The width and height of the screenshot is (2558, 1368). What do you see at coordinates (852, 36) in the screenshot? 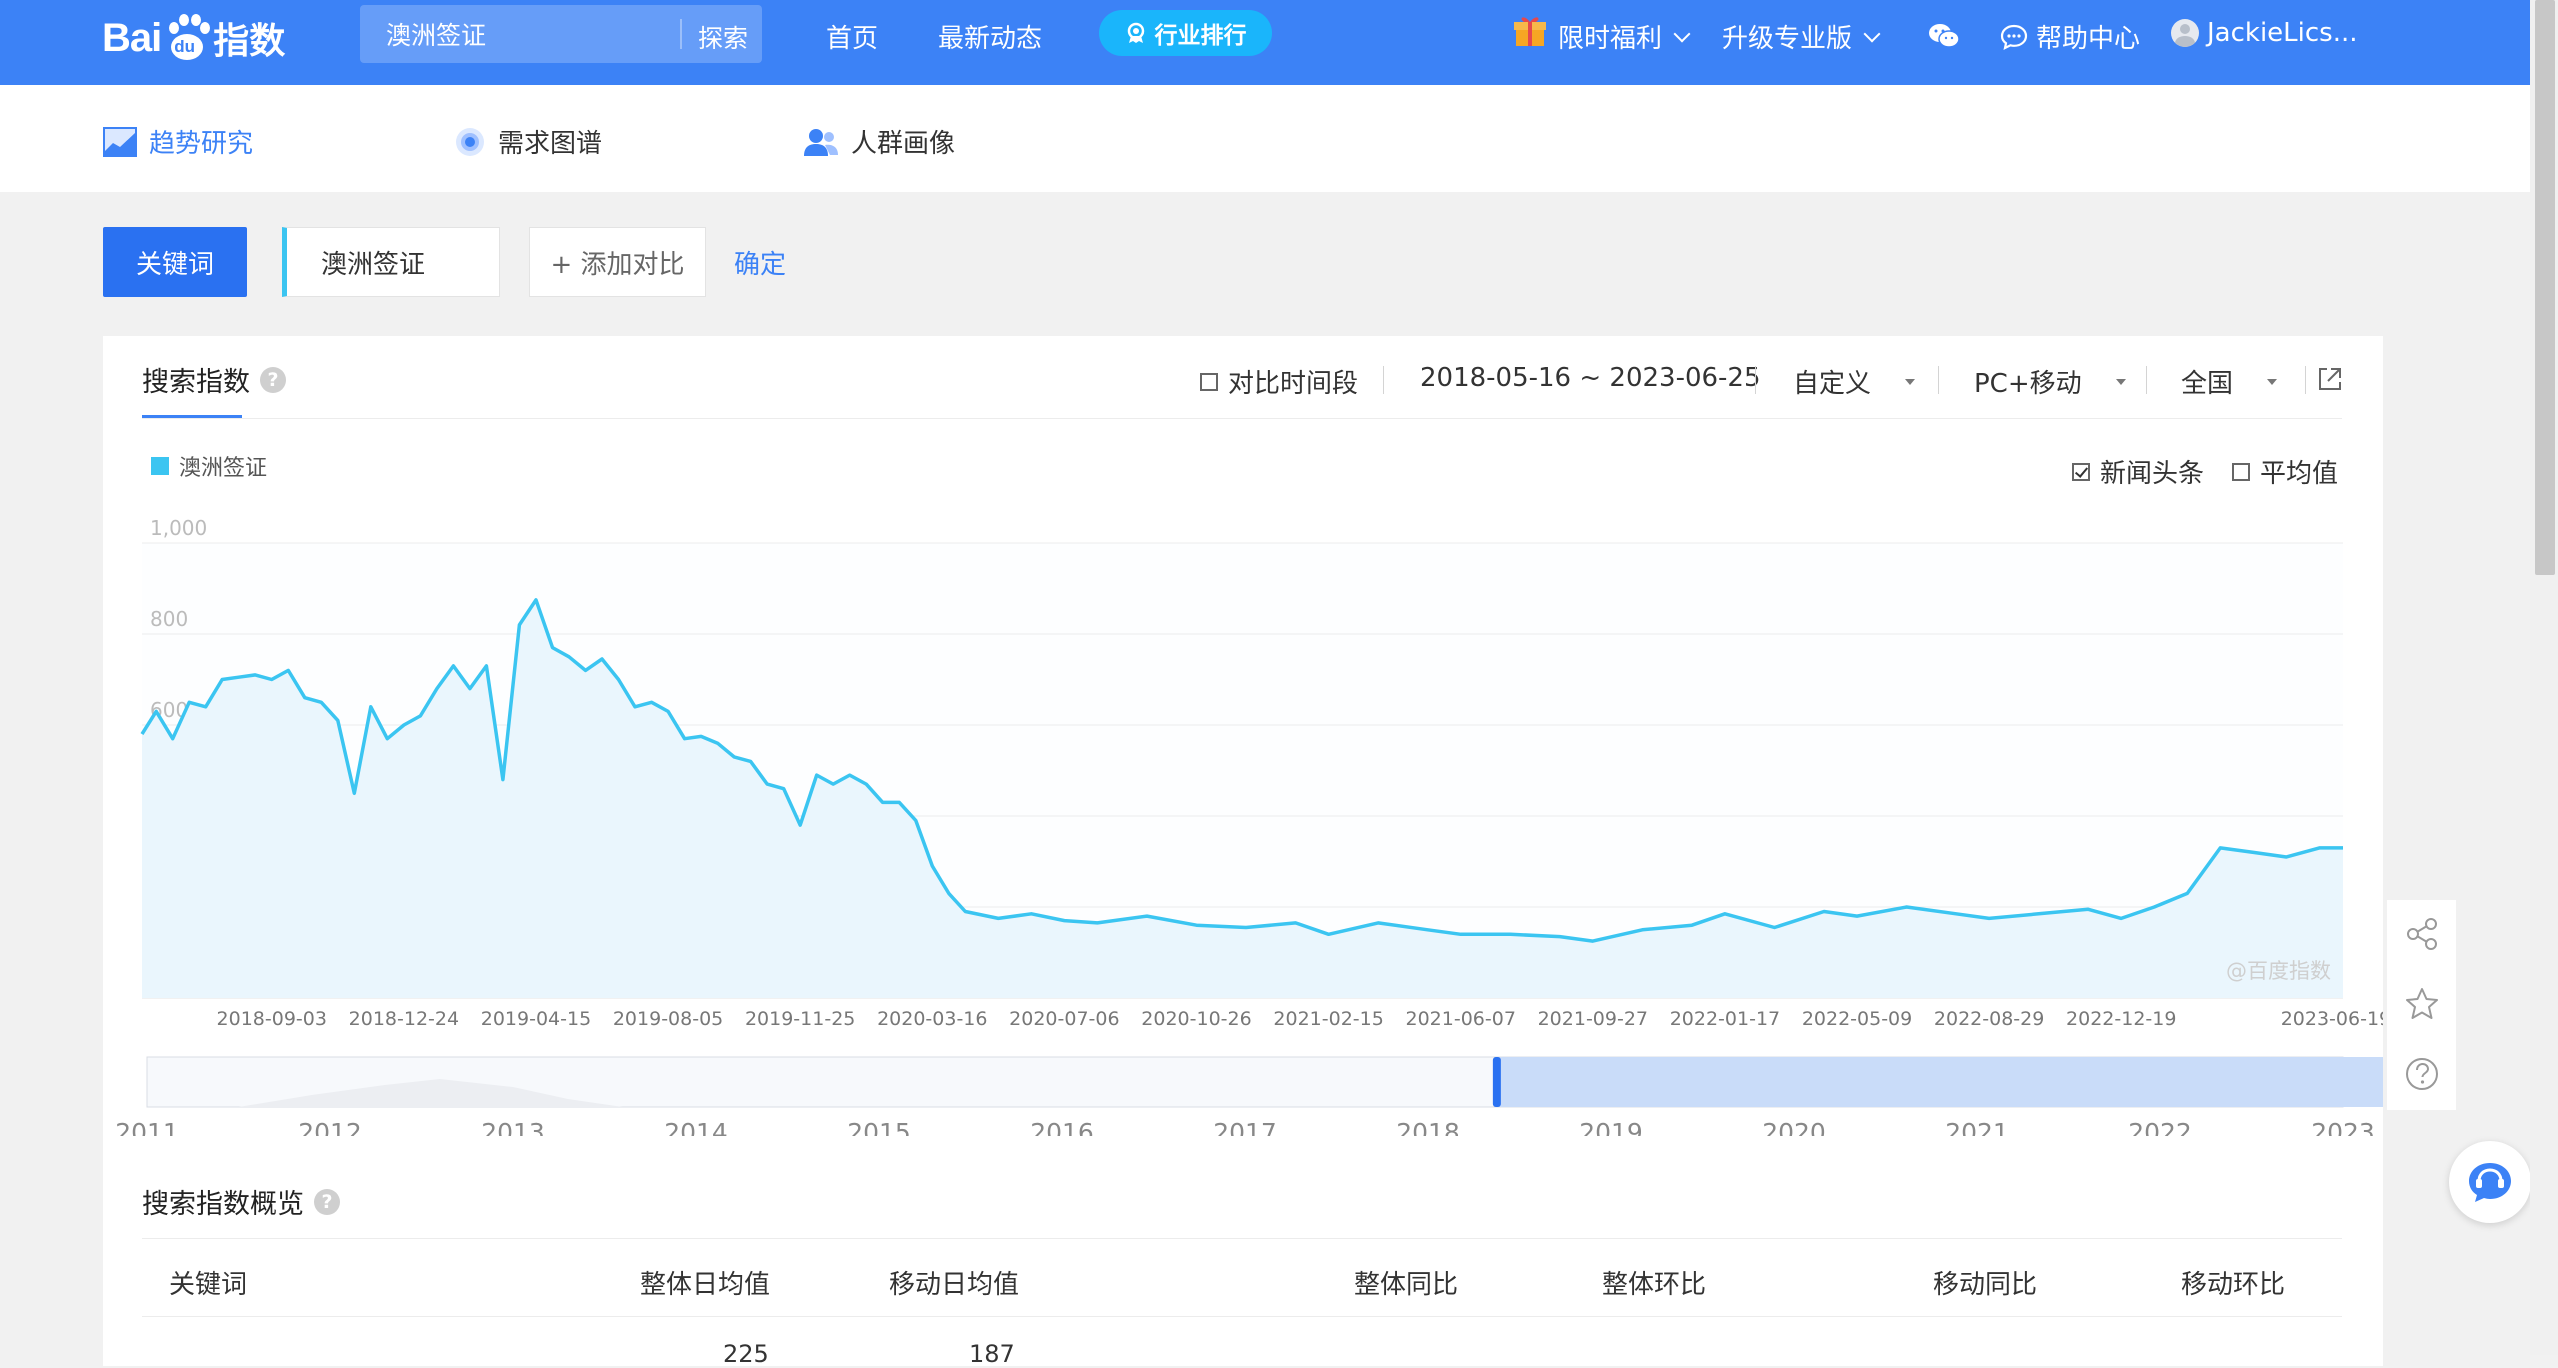
I see `nav-home-link: 首页` at bounding box center [852, 36].